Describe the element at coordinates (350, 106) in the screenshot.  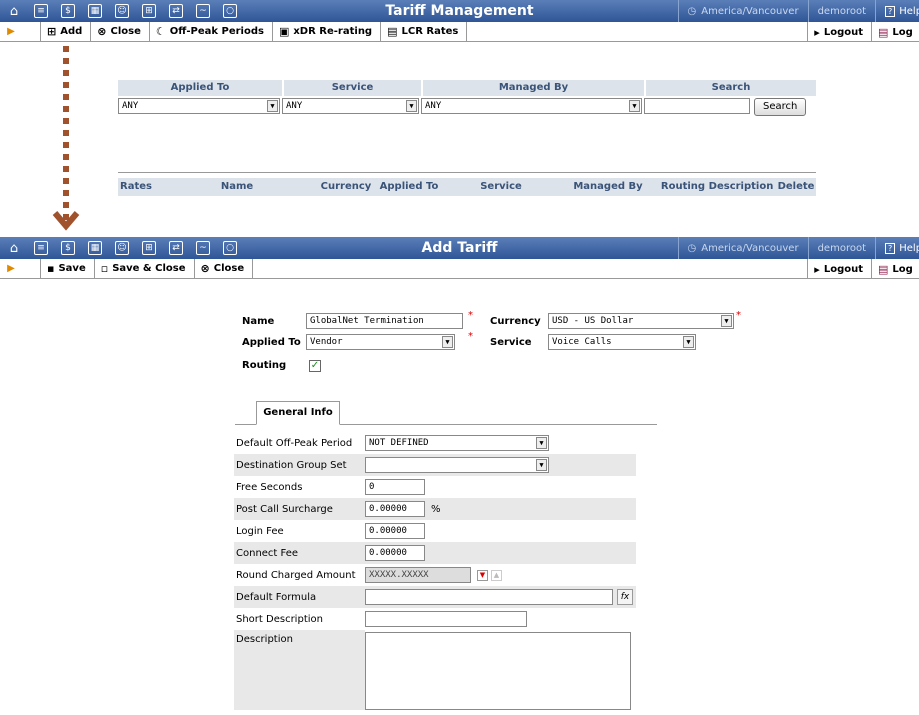
I see `service-select: ANY ▼` at that location.